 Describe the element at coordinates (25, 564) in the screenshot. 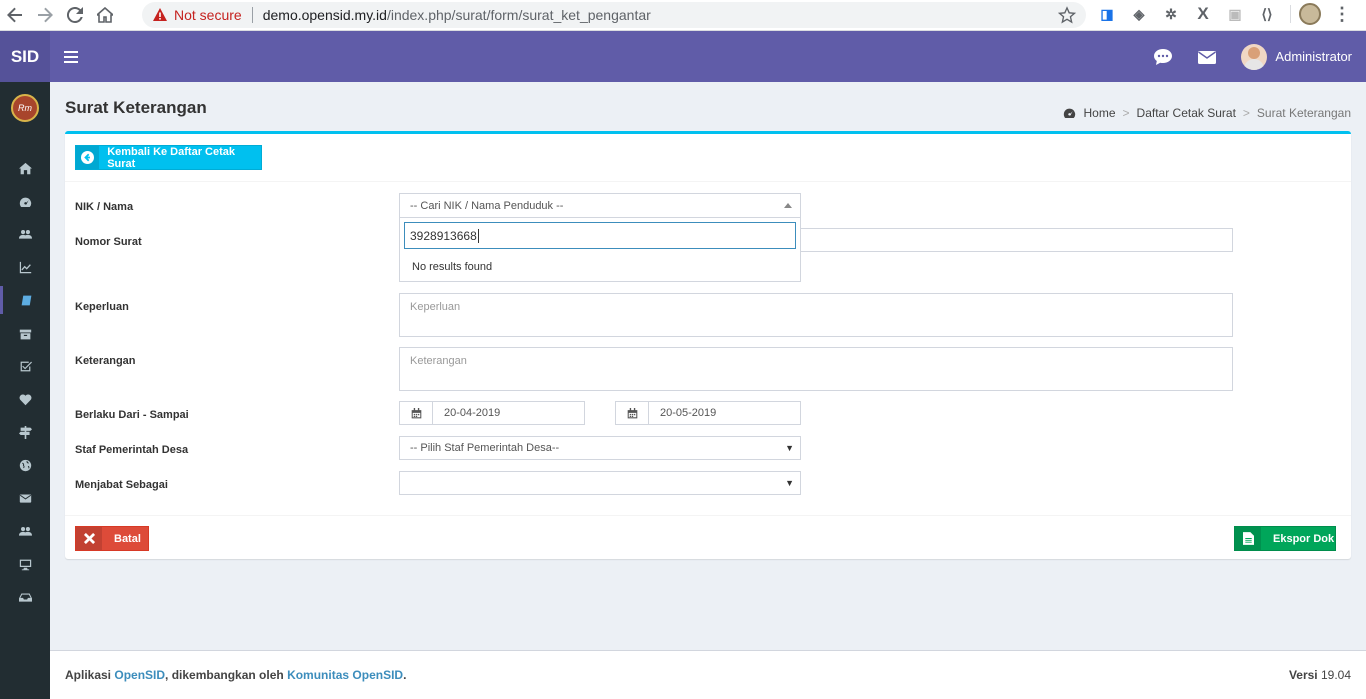

I see `sidebar-monitor-icon` at that location.